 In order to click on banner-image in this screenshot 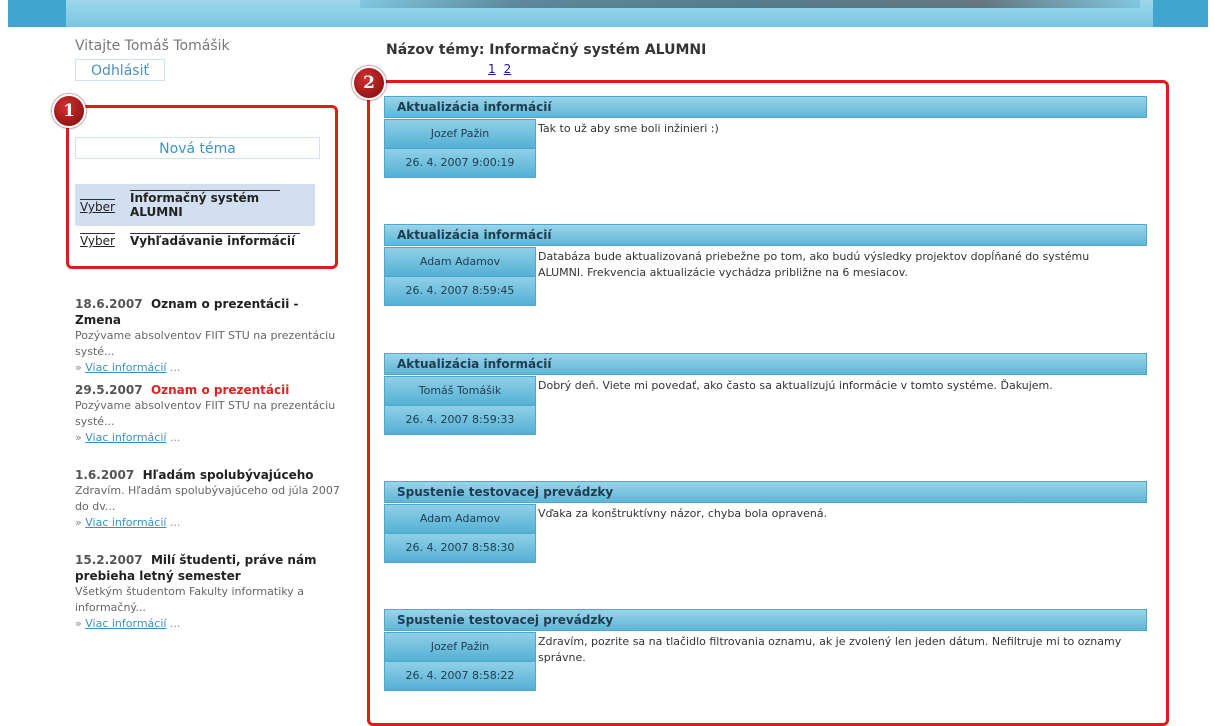, I will do `click(609, 13)`.